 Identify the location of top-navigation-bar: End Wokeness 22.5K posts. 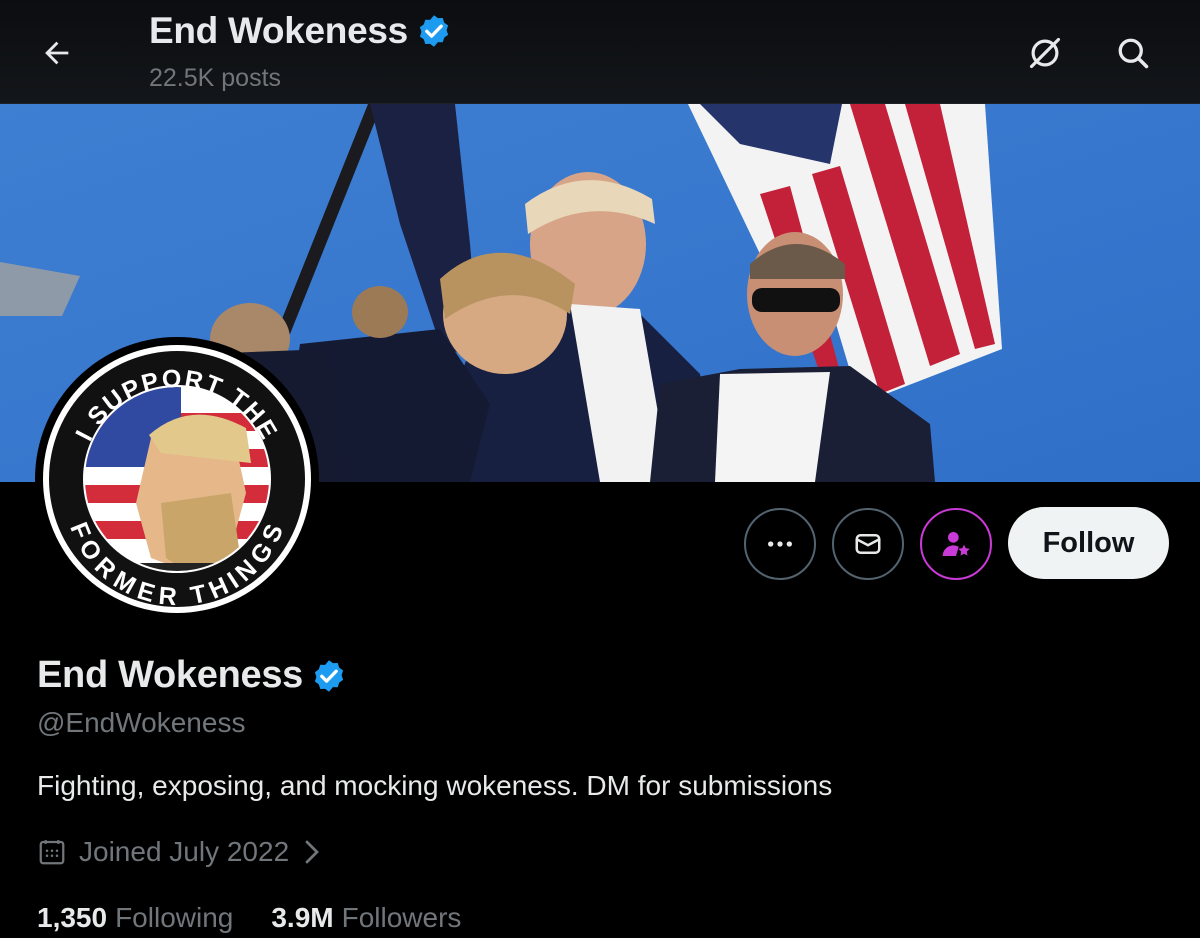
(600, 52).